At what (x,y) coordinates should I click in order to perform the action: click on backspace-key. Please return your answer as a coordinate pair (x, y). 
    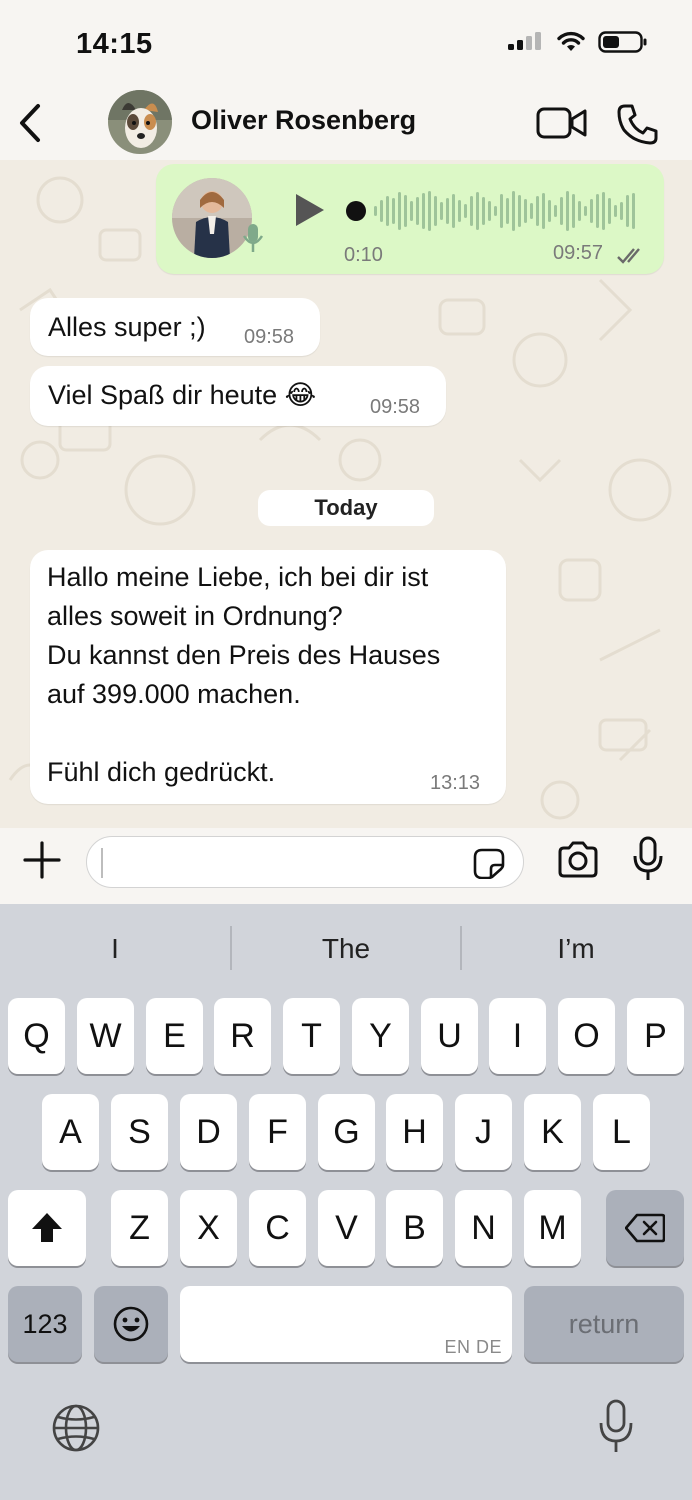
    Looking at the image, I should click on (645, 1228).